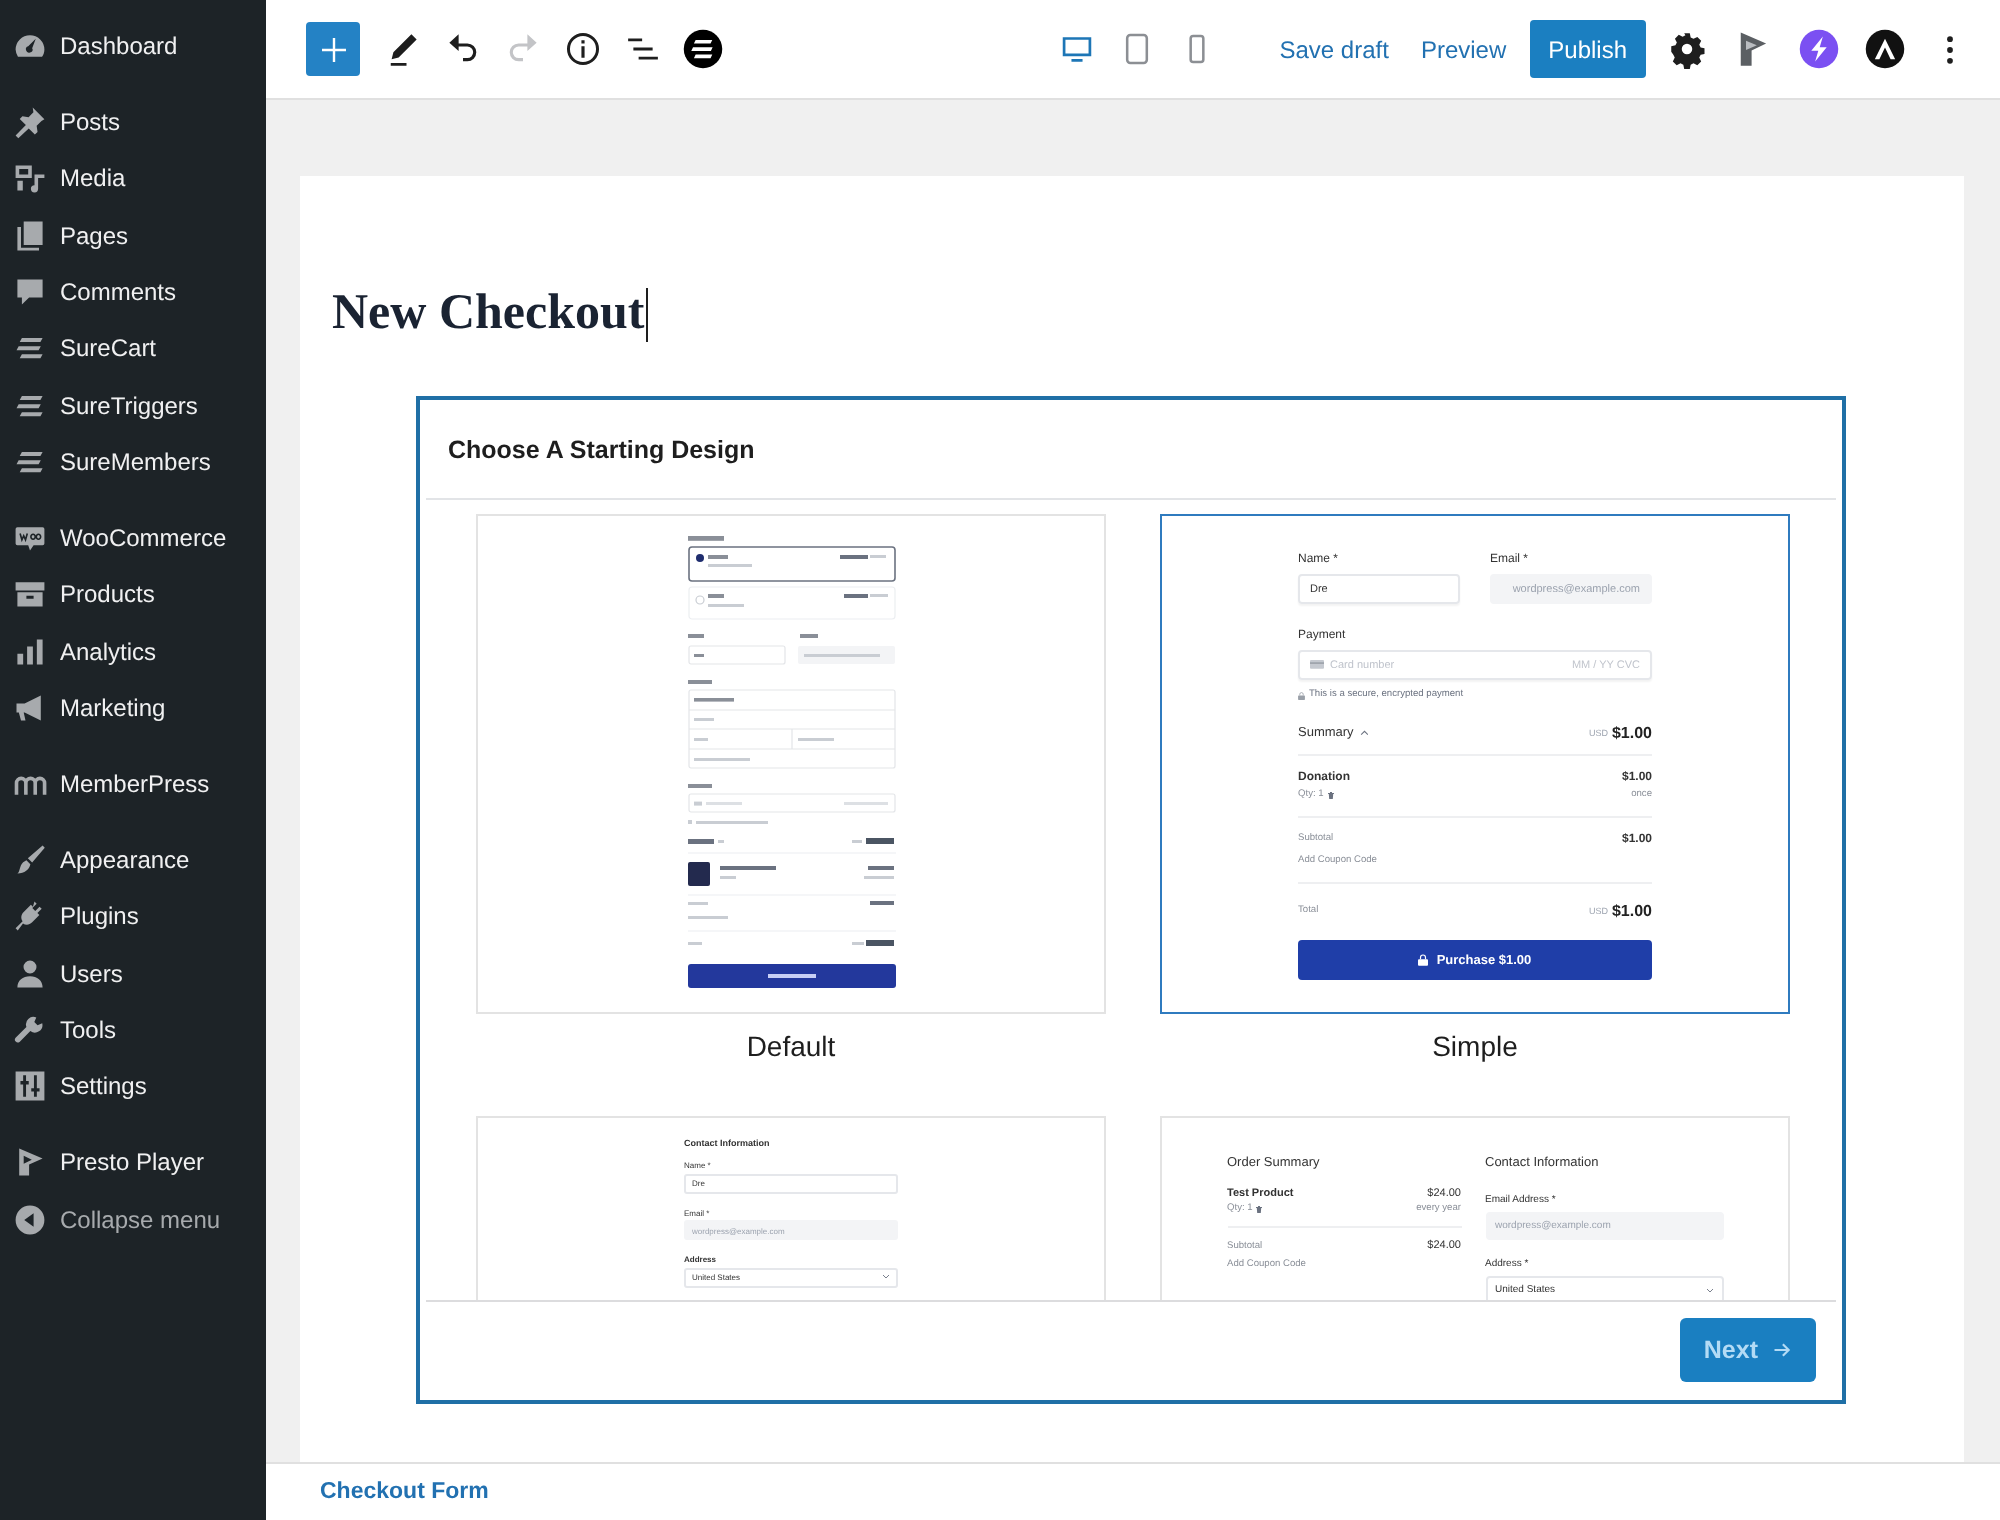 This screenshot has height=1520, width=2000. What do you see at coordinates (30, 860) in the screenshot?
I see `paintbrush-icon` at bounding box center [30, 860].